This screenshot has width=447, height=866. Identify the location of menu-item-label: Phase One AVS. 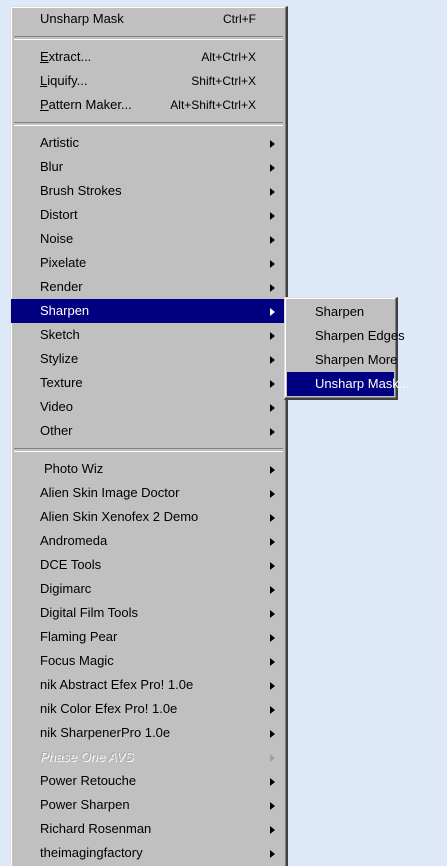
(87, 756).